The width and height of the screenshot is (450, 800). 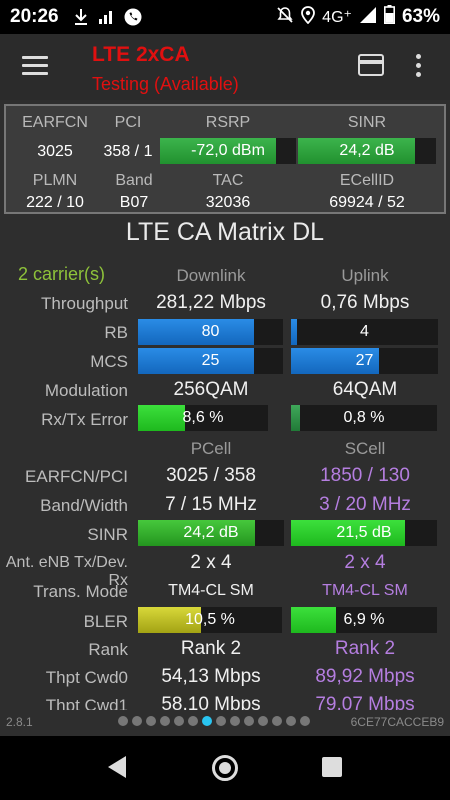 I want to click on rb-label: RB, so click(x=116, y=332).